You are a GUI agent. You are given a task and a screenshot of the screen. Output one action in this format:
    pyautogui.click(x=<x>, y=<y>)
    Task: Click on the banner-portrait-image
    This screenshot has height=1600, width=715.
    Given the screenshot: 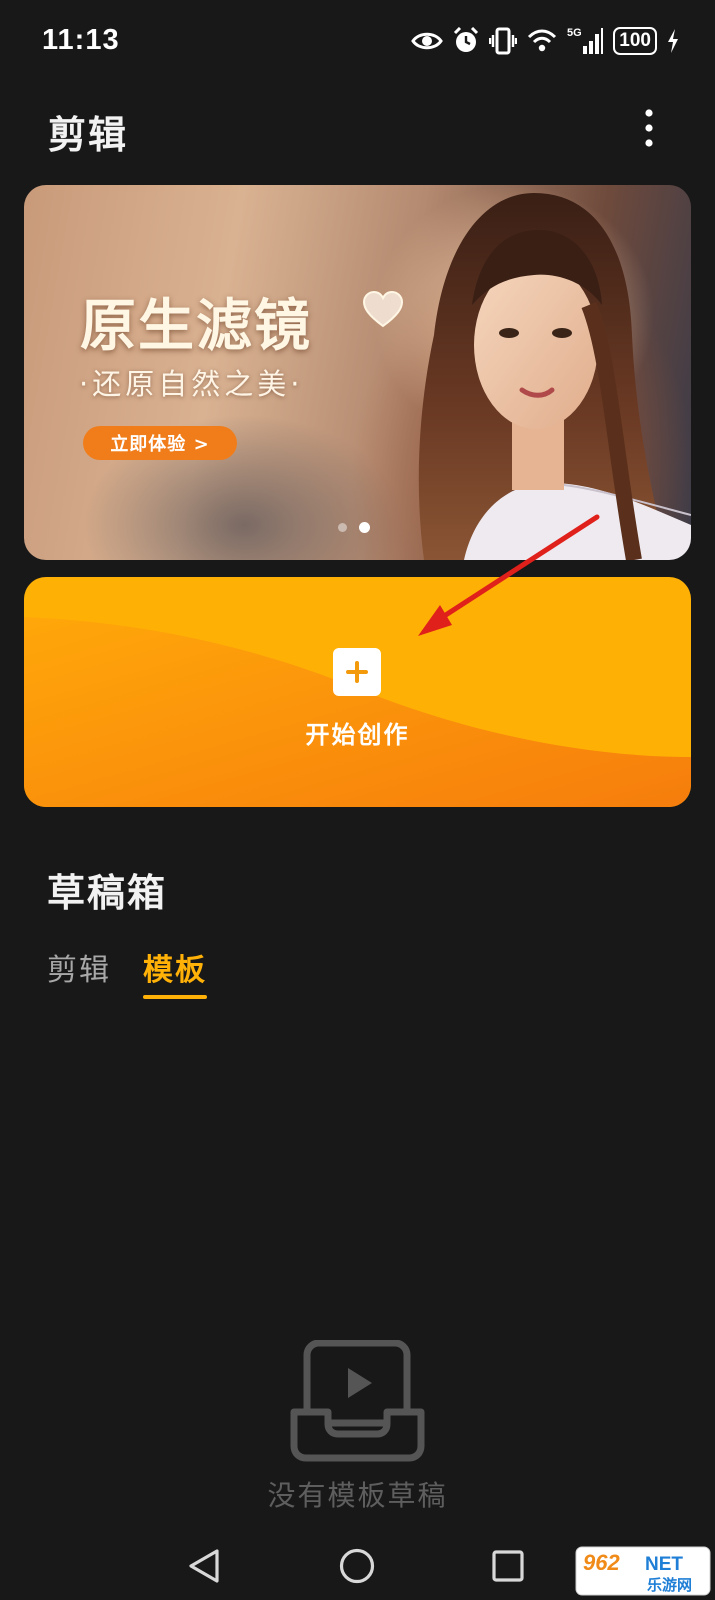 What is the action you would take?
    pyautogui.click(x=554, y=376)
    